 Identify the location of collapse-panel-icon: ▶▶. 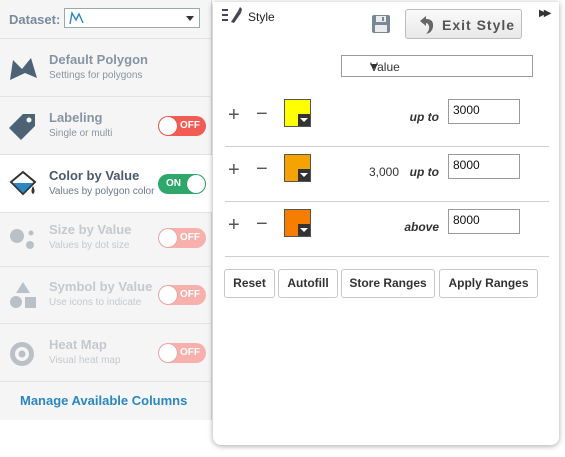
(545, 13).